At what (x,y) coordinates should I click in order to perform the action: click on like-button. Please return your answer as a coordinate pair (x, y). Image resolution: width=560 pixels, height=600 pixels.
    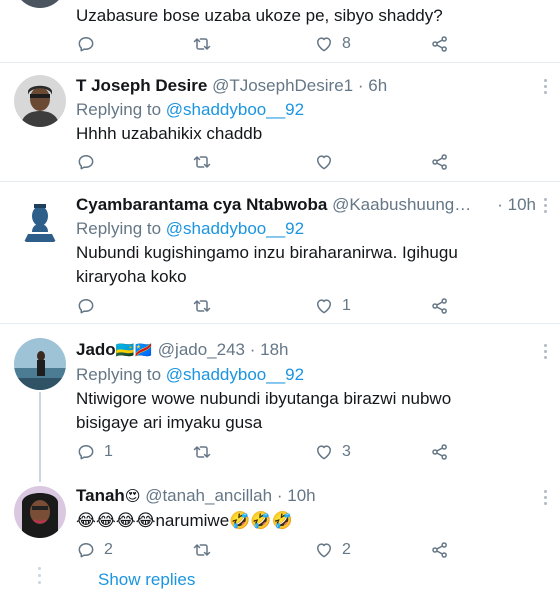
    Looking at the image, I should click on (328, 162).